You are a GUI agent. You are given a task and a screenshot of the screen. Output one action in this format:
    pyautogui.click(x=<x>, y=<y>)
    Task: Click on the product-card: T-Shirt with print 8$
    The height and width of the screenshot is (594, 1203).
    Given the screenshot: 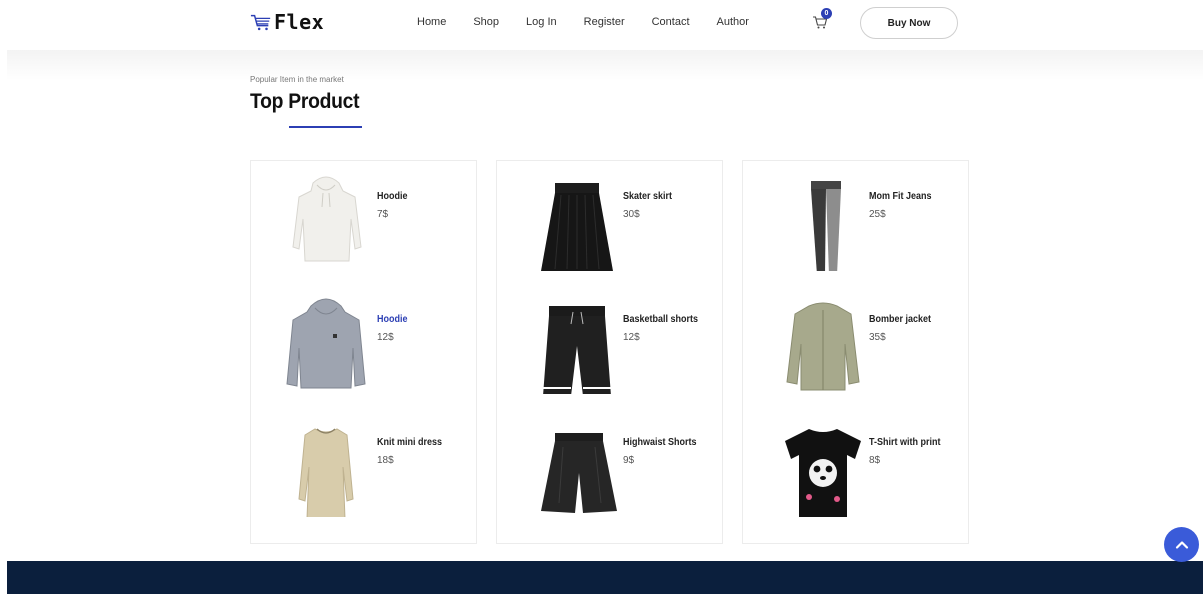 What is the action you would take?
    pyautogui.click(x=855, y=467)
    